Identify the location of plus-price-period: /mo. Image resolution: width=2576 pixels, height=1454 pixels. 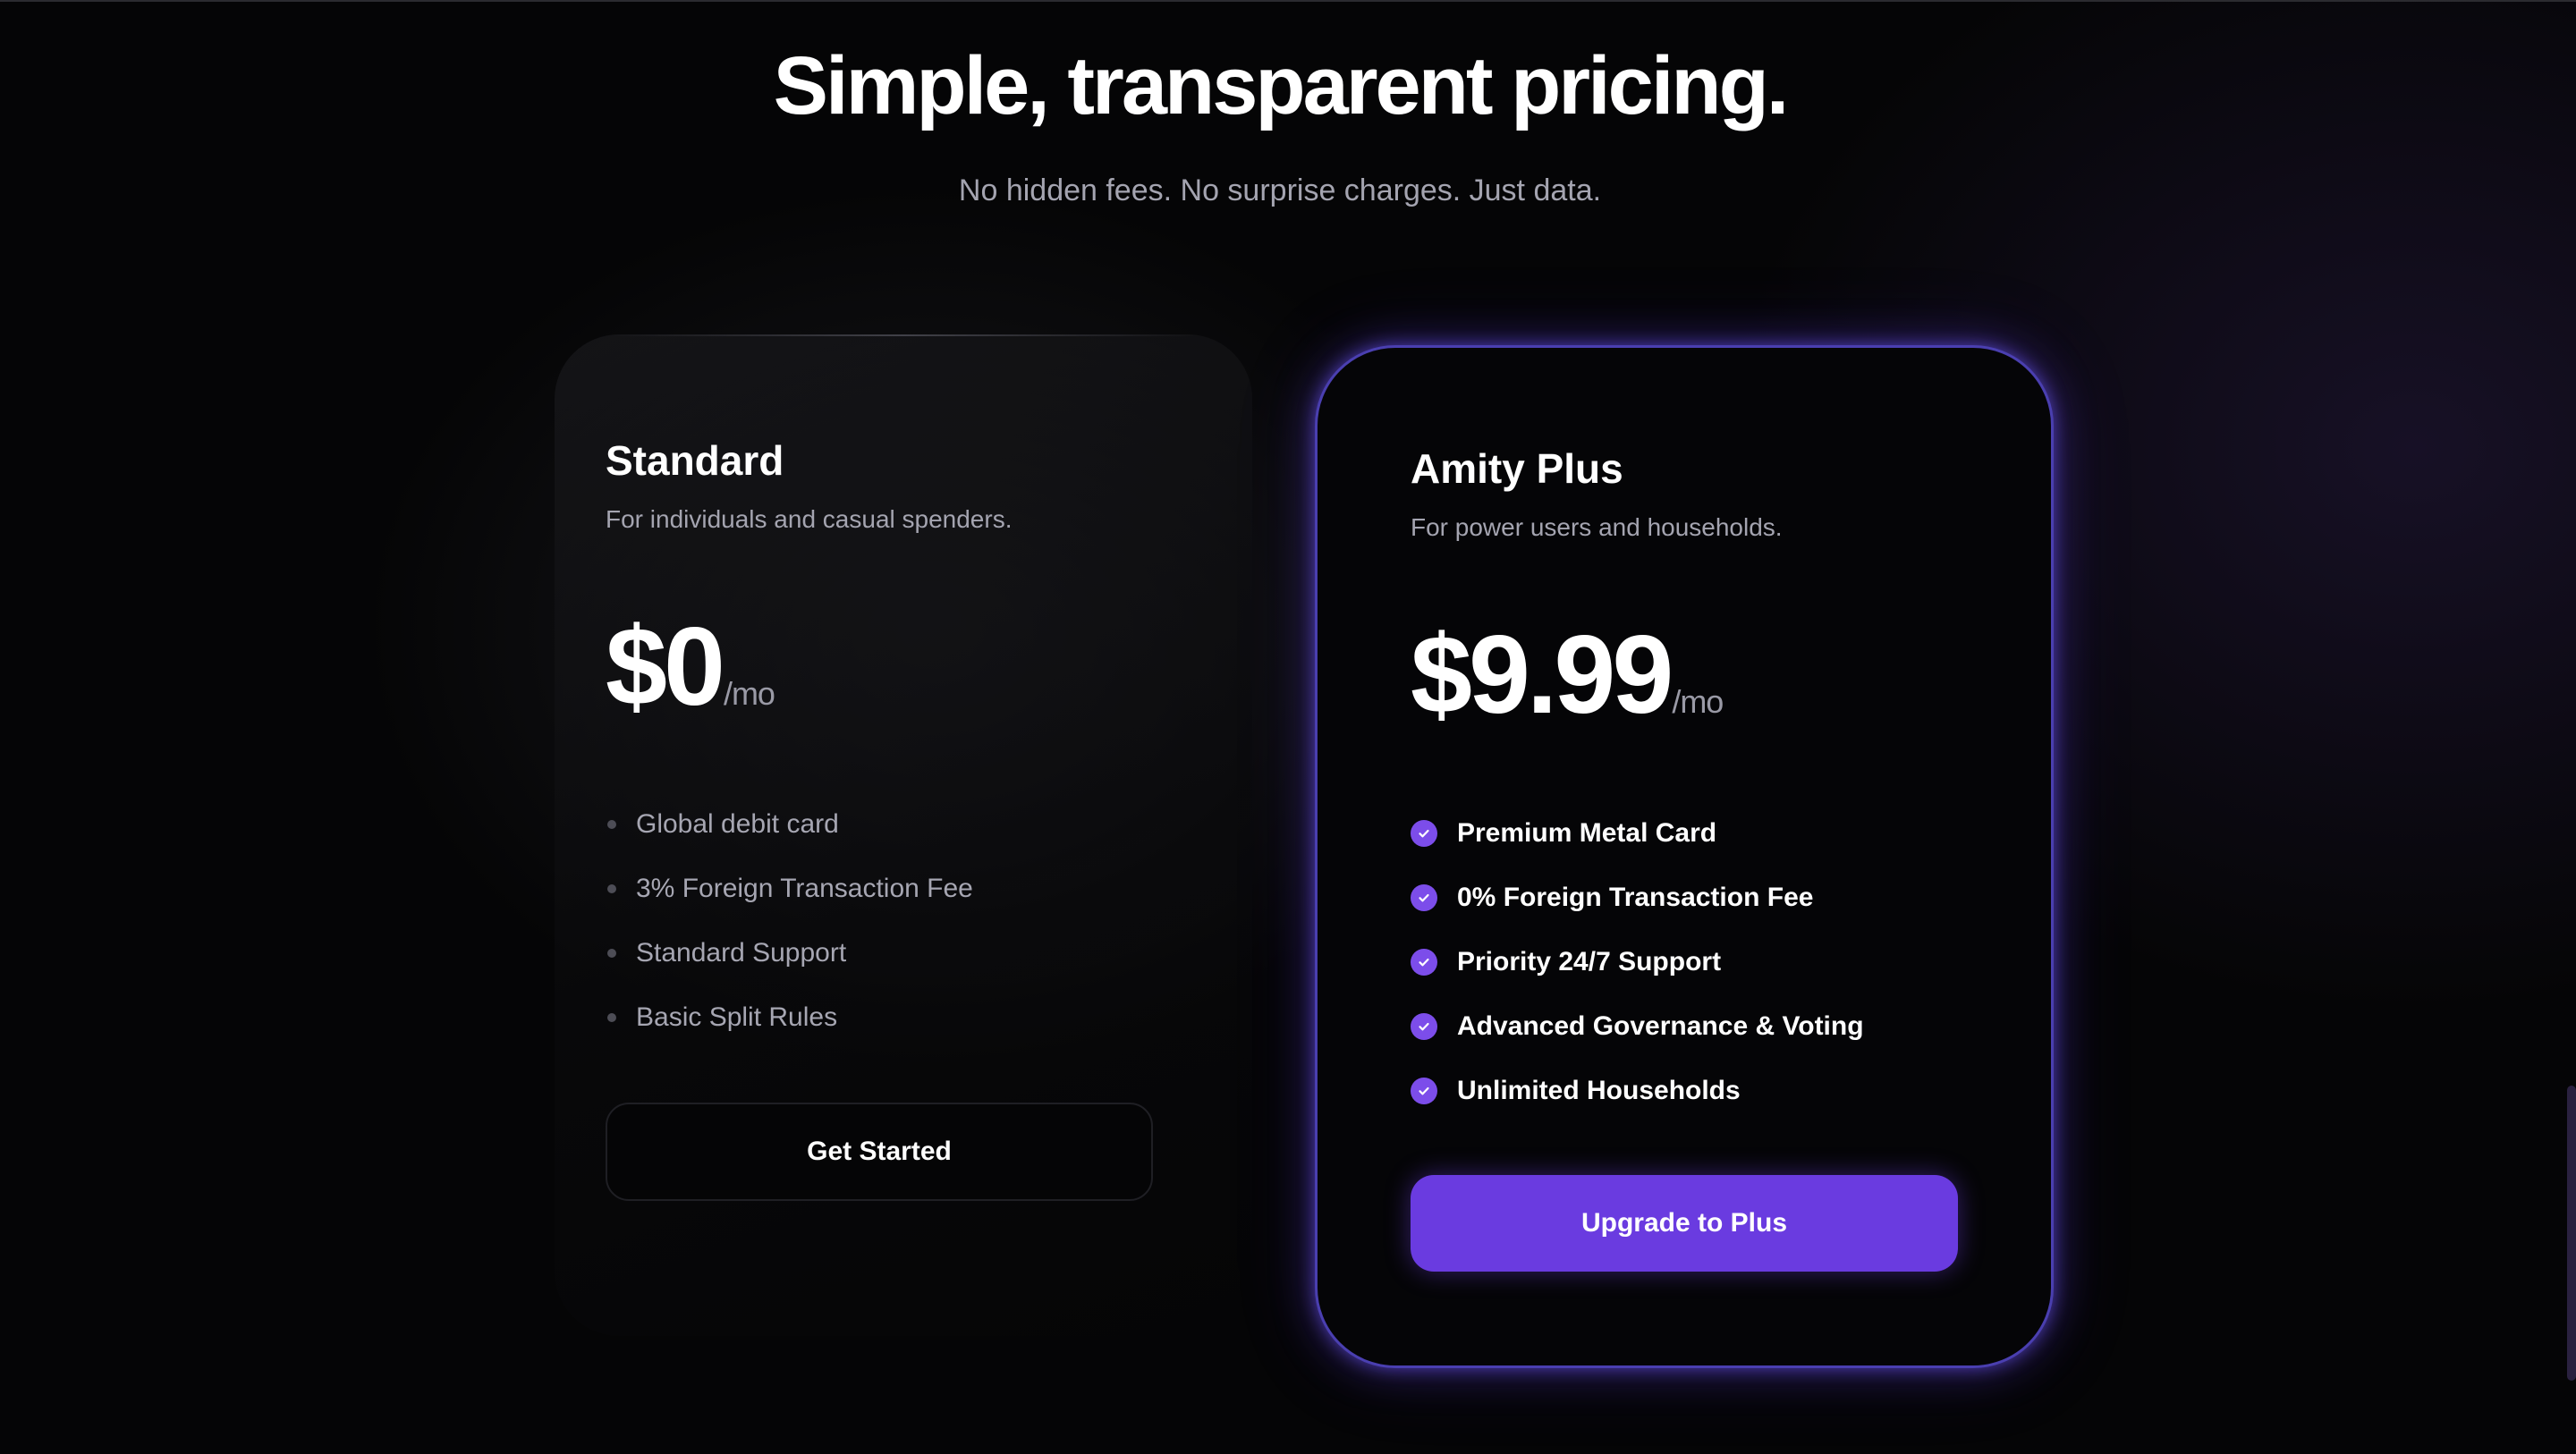
(1698, 701).